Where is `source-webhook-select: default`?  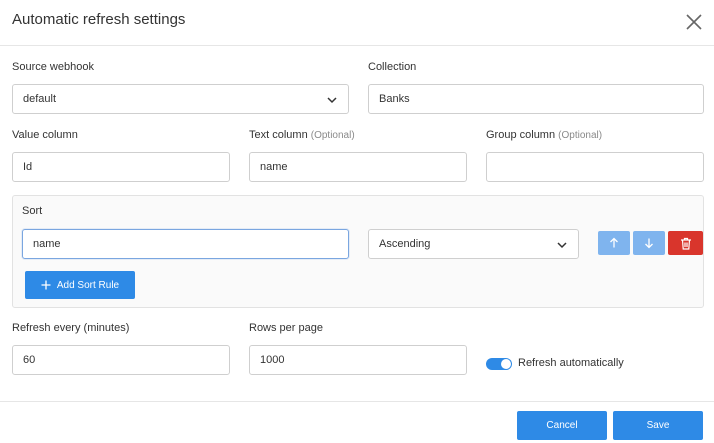 source-webhook-select: default is located at coordinates (180, 99).